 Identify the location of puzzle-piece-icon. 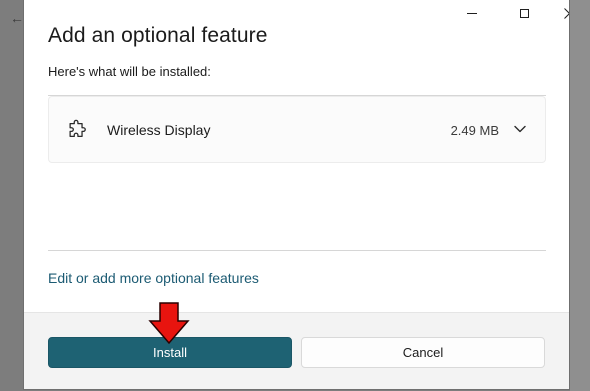
(77, 128).